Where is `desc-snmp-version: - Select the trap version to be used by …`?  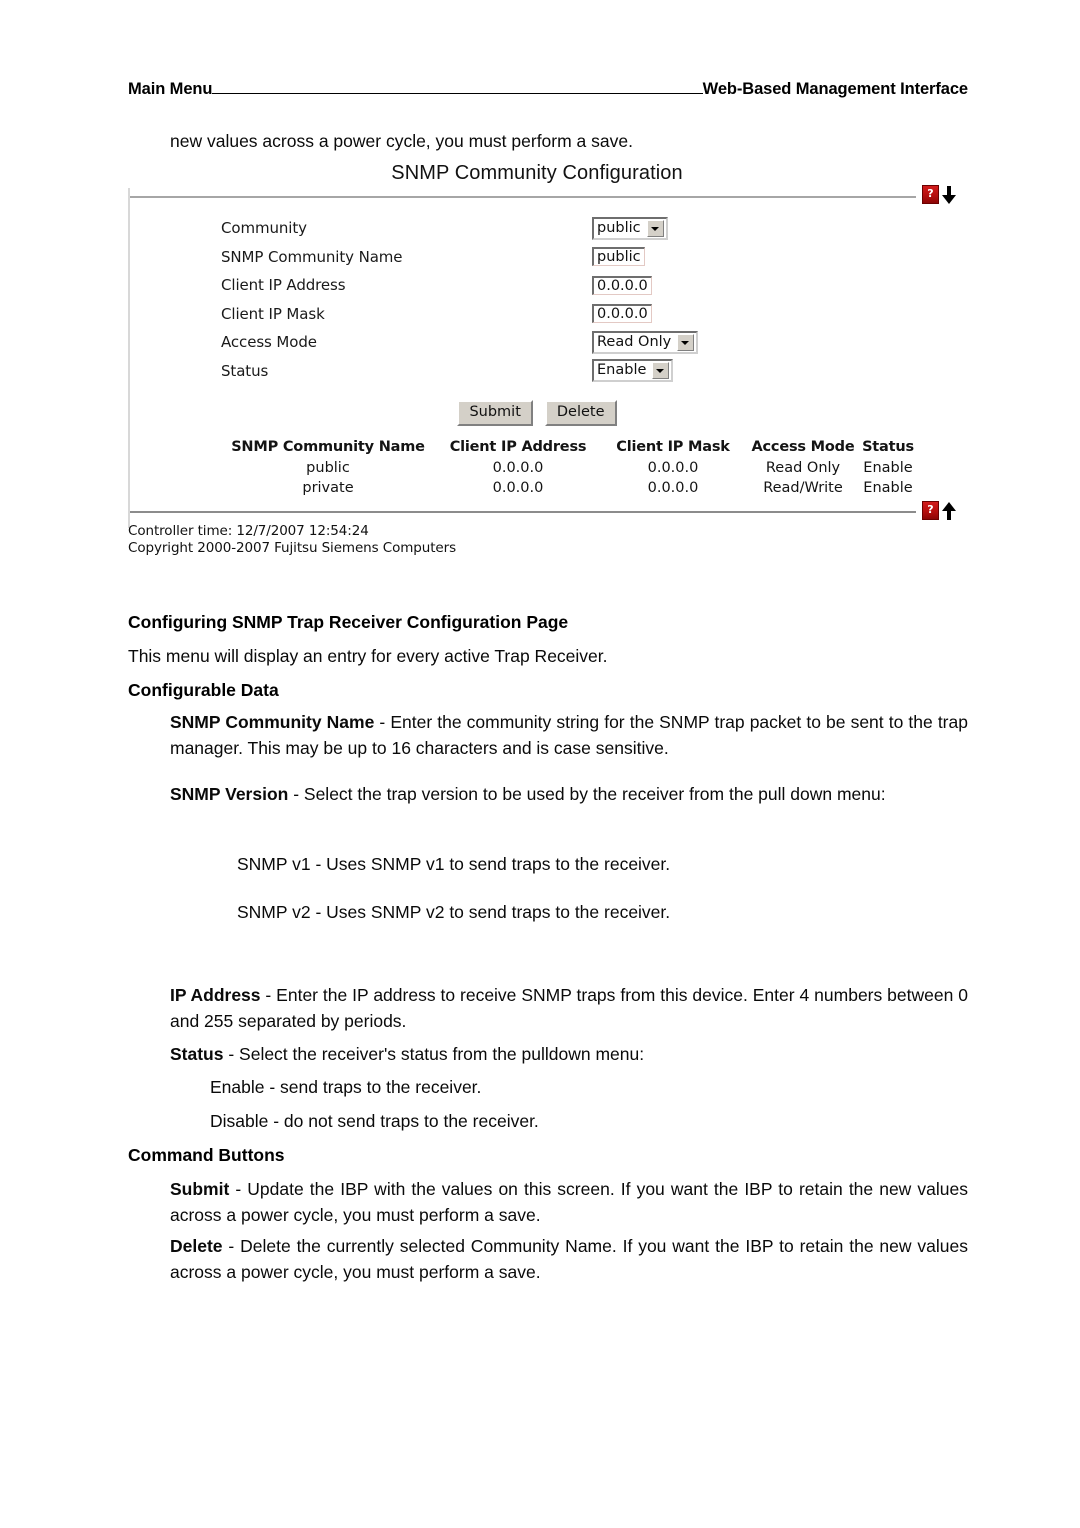
desc-snmp-version: - Select the trap version to be used by … is located at coordinates (587, 794).